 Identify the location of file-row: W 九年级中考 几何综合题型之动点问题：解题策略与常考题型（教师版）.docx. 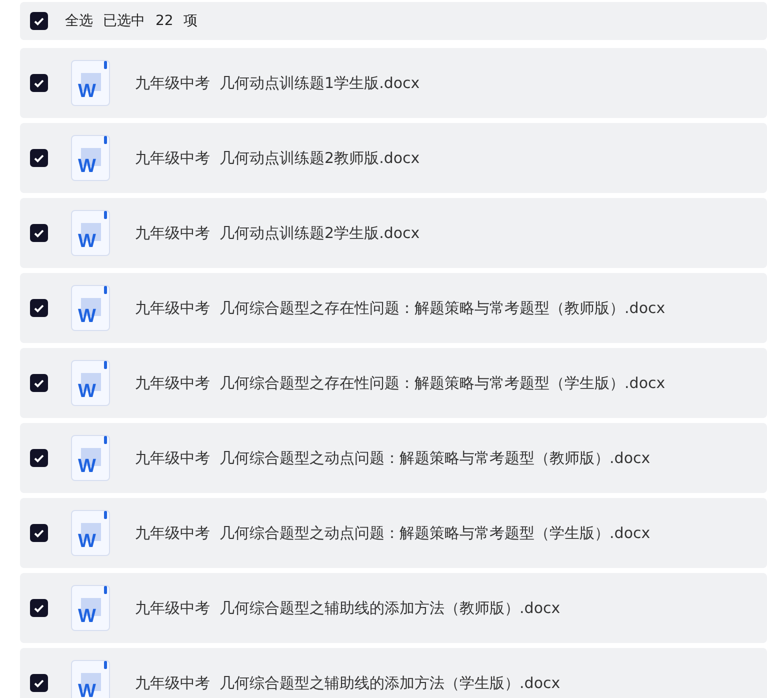
(393, 458).